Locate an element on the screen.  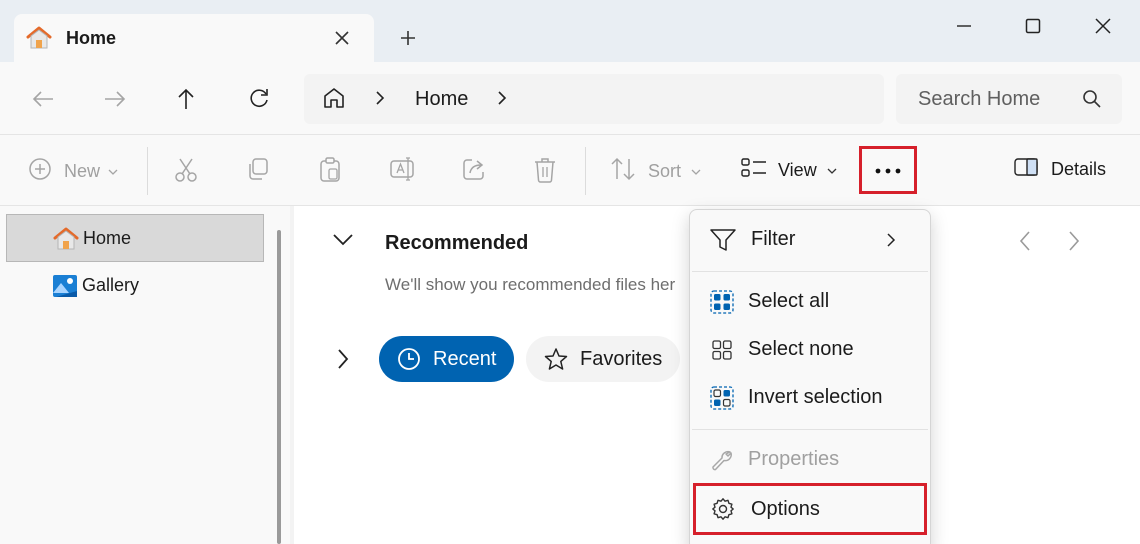
select-none-icon is located at coordinates (722, 352).